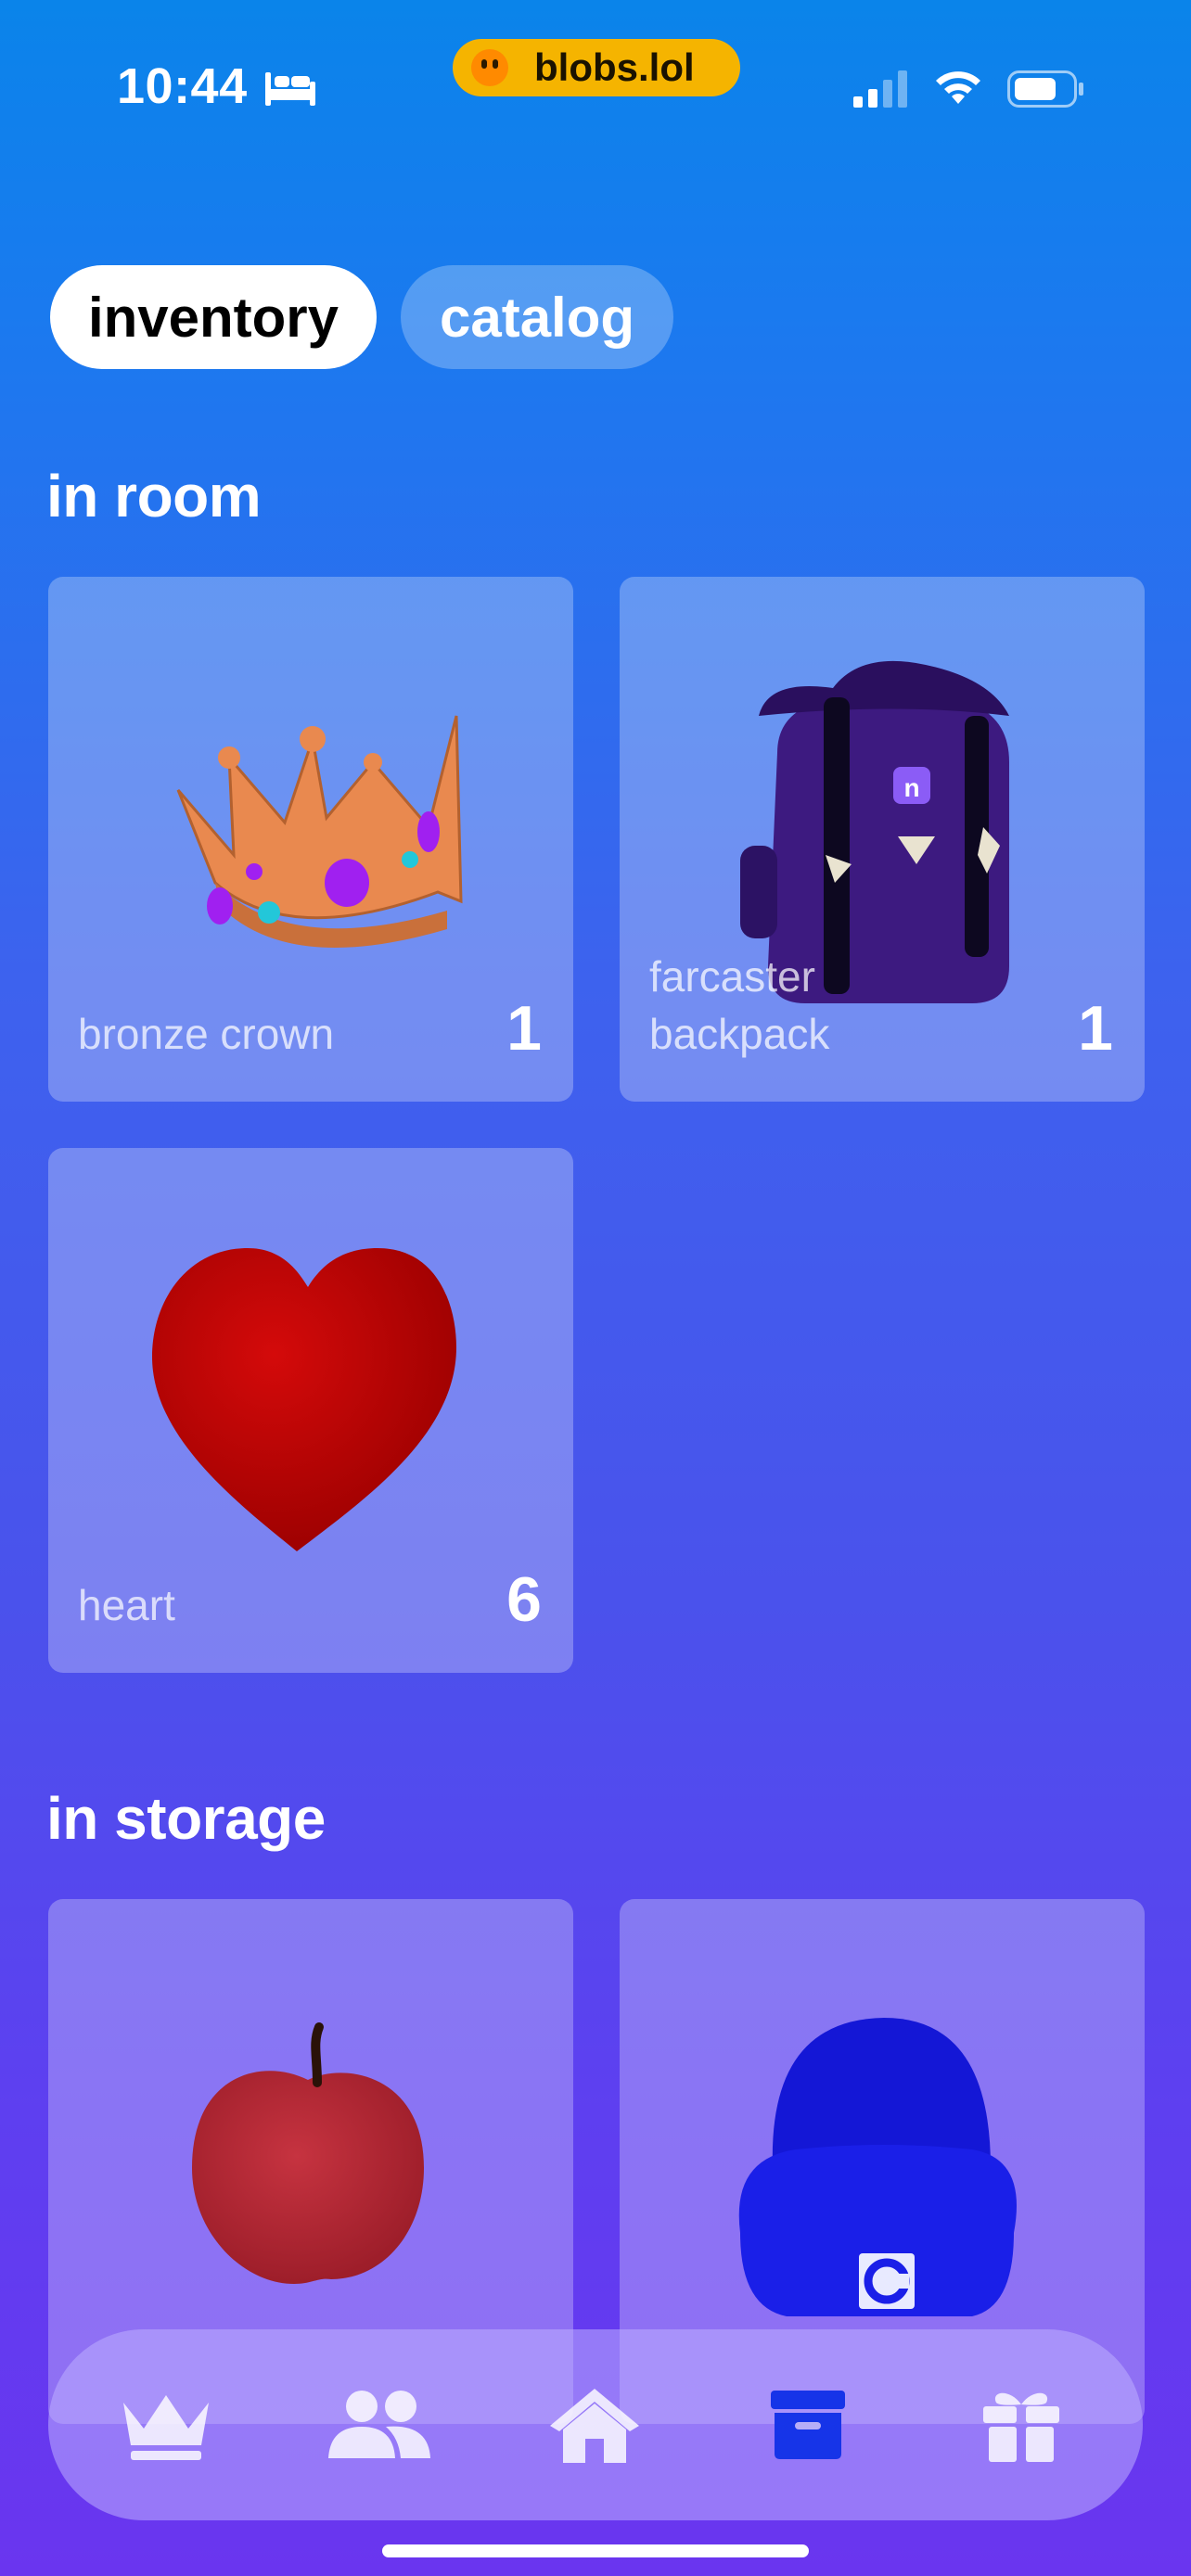 Image resolution: width=1191 pixels, height=2576 pixels. What do you see at coordinates (290, 89) in the screenshot?
I see `bed-icon` at bounding box center [290, 89].